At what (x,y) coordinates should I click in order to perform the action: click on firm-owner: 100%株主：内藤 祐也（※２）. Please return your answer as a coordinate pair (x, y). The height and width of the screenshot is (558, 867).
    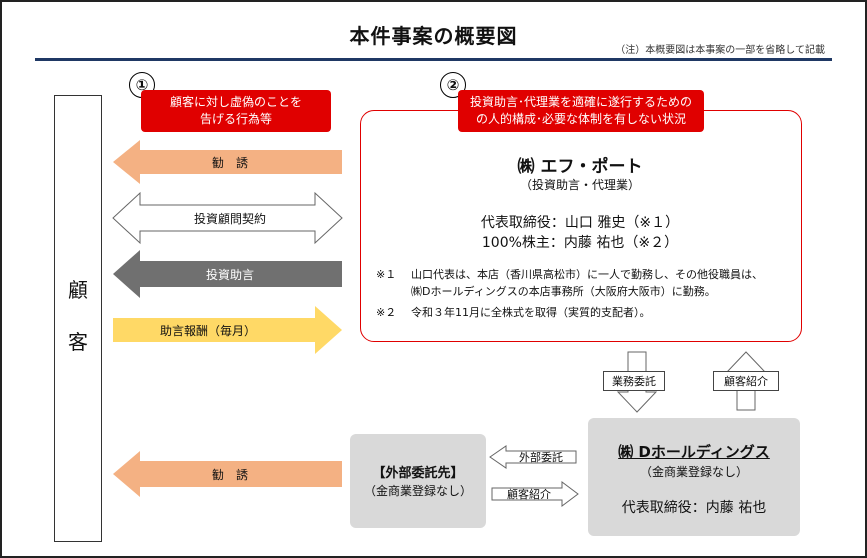
    Looking at the image, I should click on (580, 243).